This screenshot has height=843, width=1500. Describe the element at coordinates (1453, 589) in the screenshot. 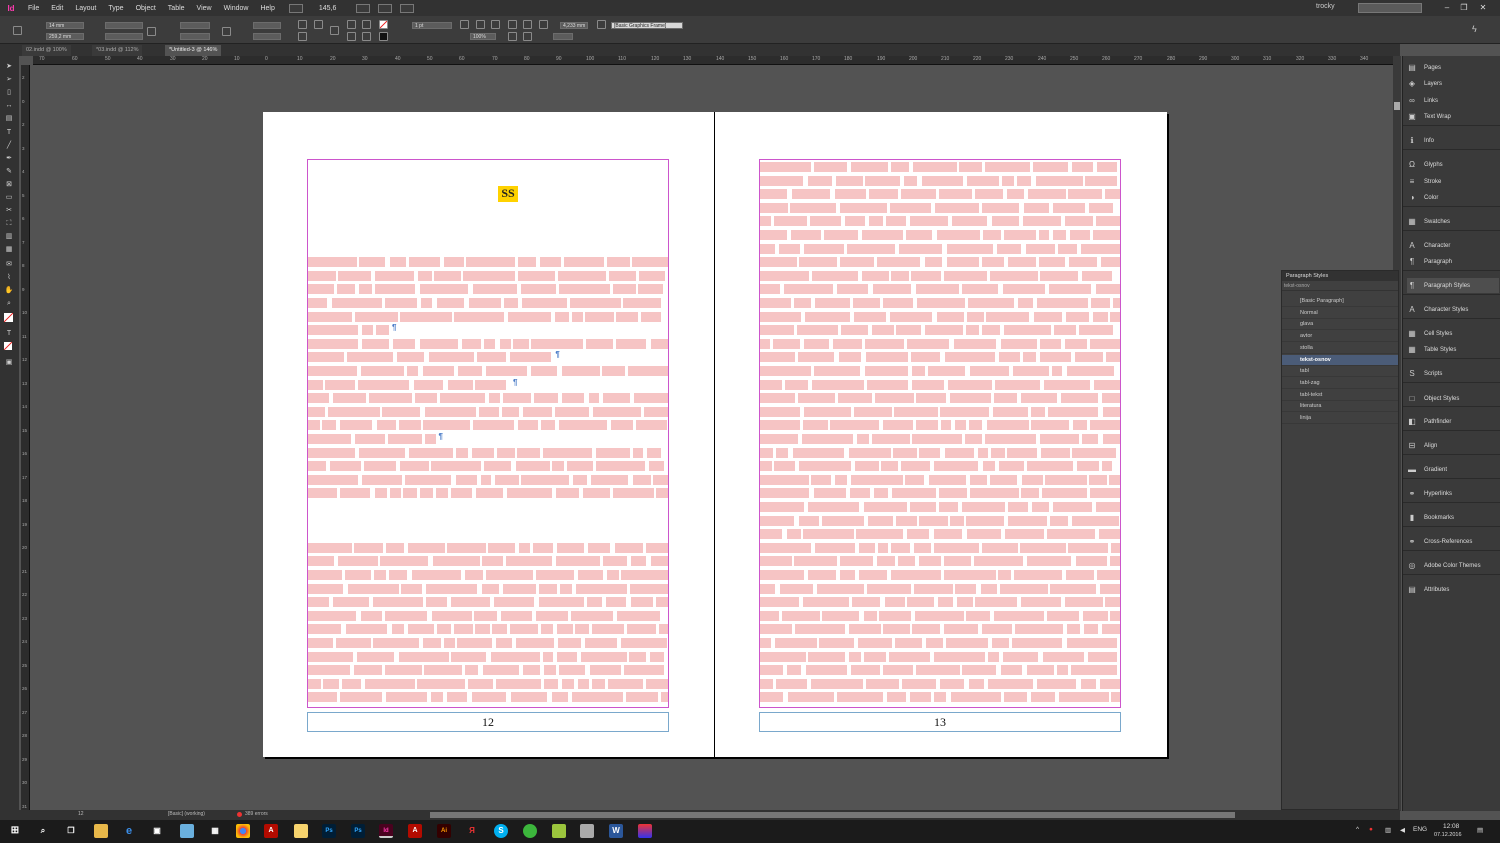

I see `panel-attributes: ▤ Attributes` at that location.